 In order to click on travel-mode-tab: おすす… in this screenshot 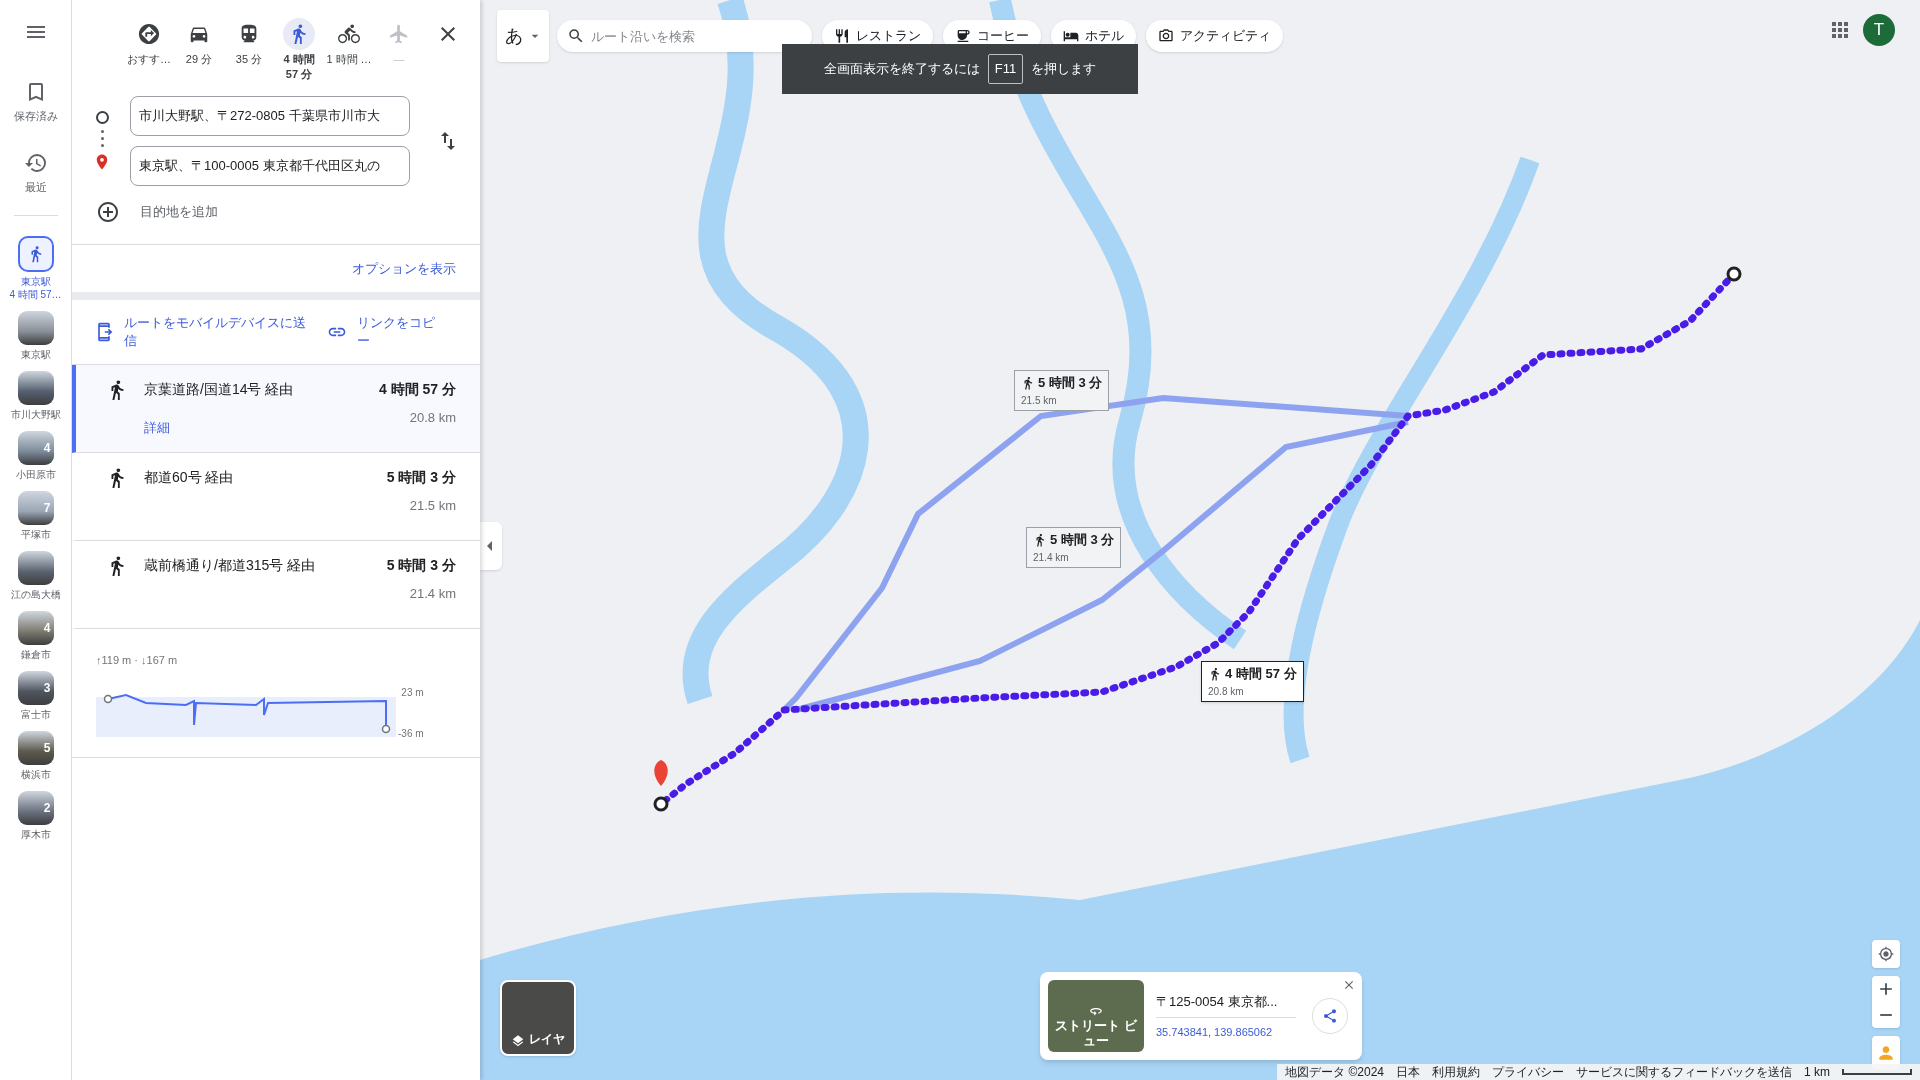, I will do `click(149, 50)`.